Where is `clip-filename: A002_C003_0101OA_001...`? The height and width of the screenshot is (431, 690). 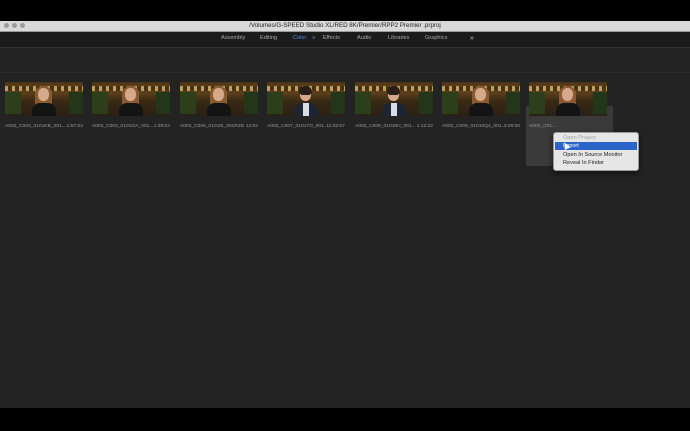 clip-filename: A002_C003_0101OA_001... is located at coordinates (123, 126).